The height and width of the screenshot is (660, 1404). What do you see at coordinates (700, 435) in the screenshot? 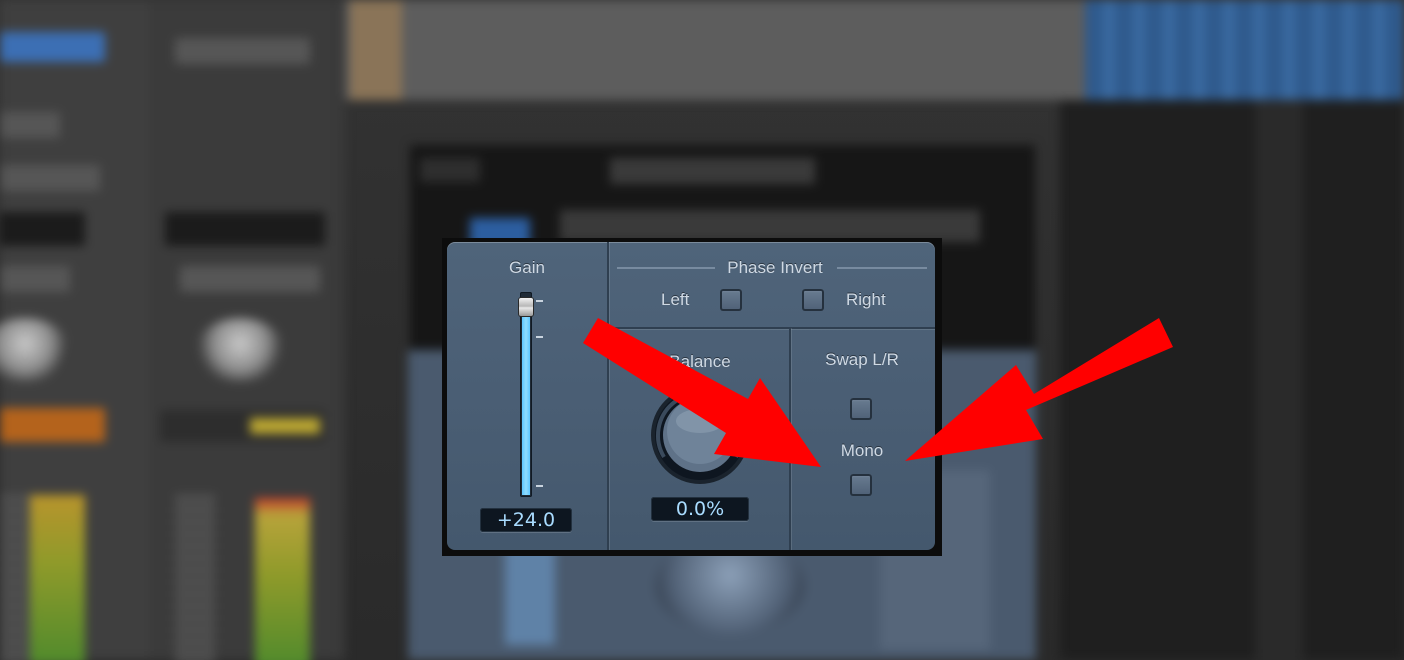
I see `balance-knob` at bounding box center [700, 435].